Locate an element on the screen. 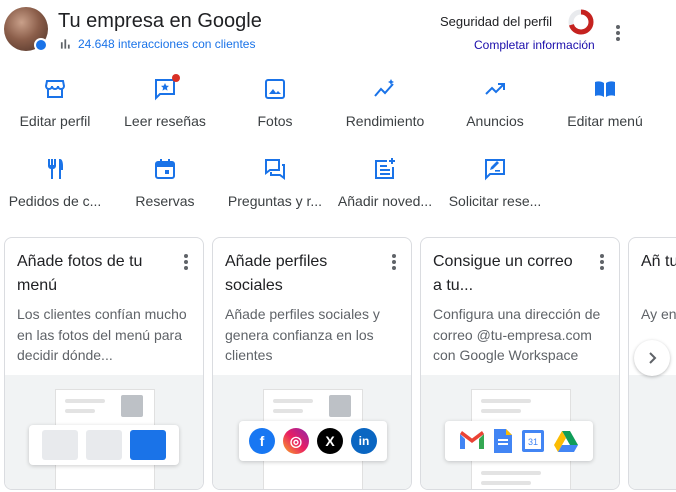  page-title: Tu empresa en Google is located at coordinates (160, 21).